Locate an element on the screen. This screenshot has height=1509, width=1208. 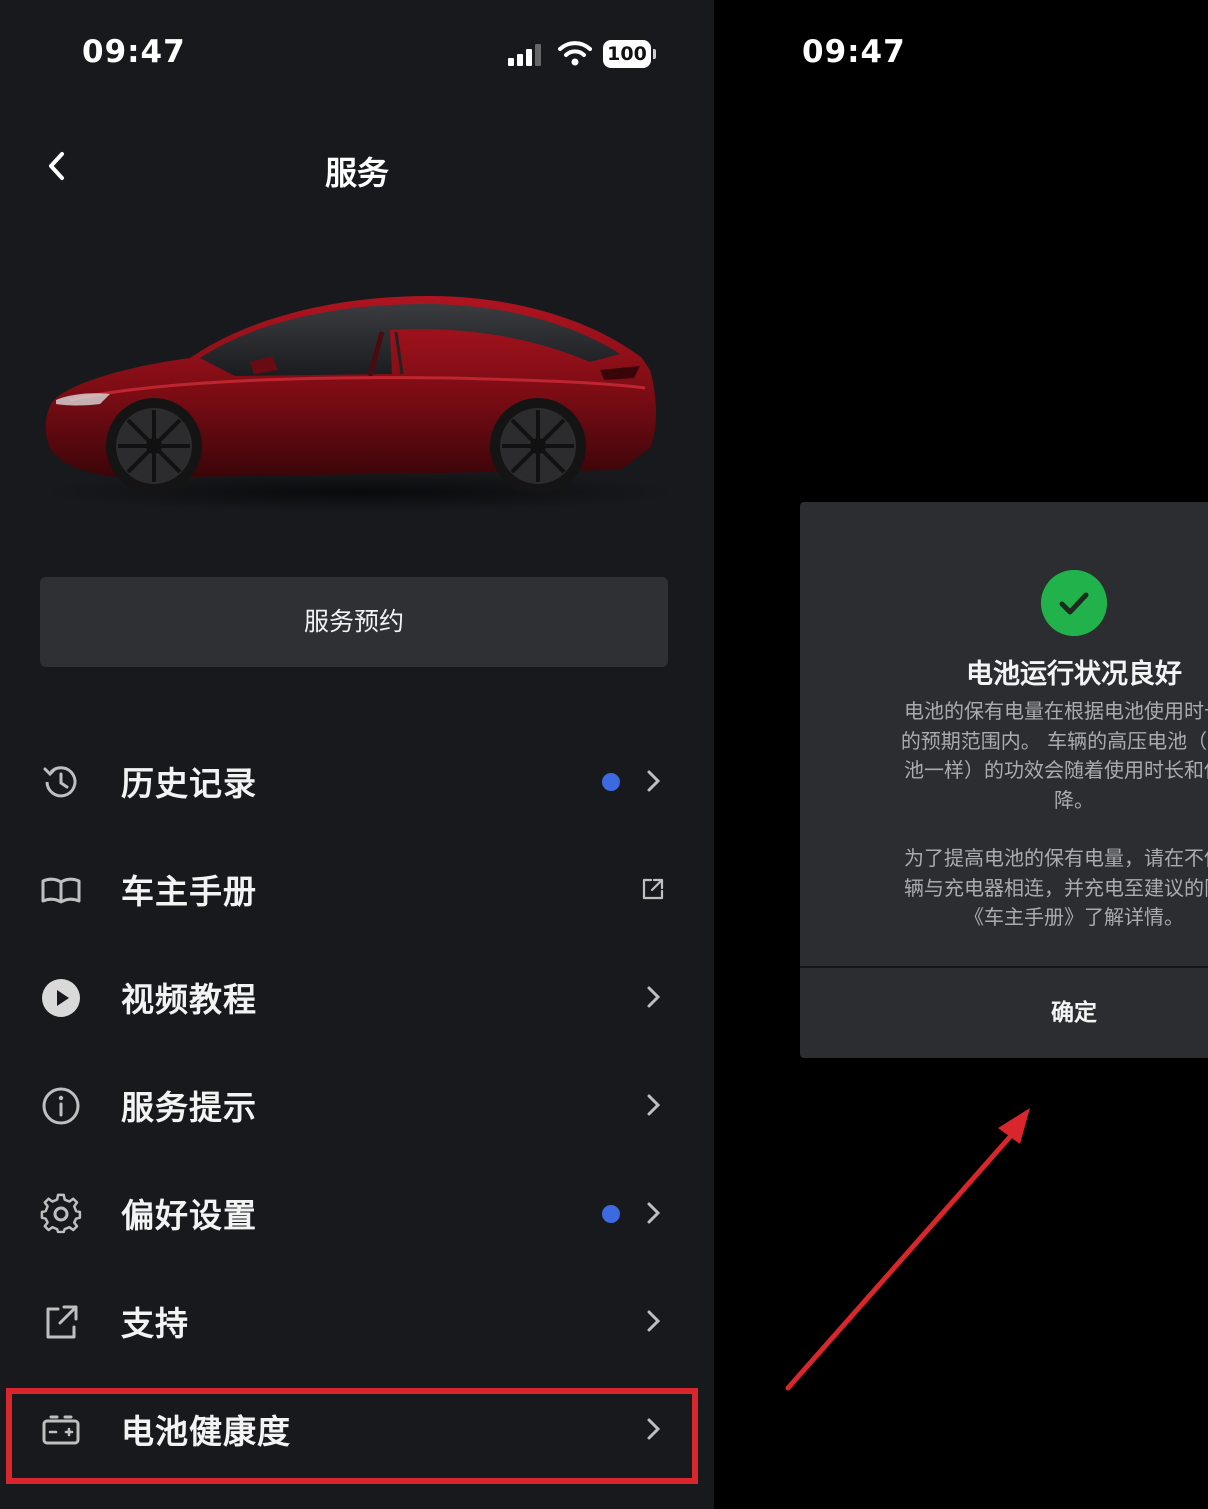
car-image is located at coordinates (360, 404).